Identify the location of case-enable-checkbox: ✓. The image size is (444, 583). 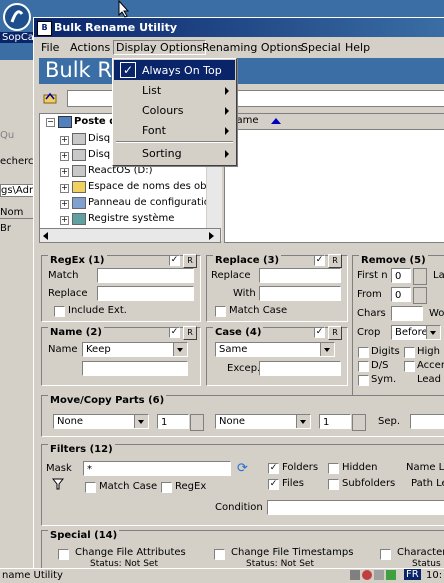
(319, 332).